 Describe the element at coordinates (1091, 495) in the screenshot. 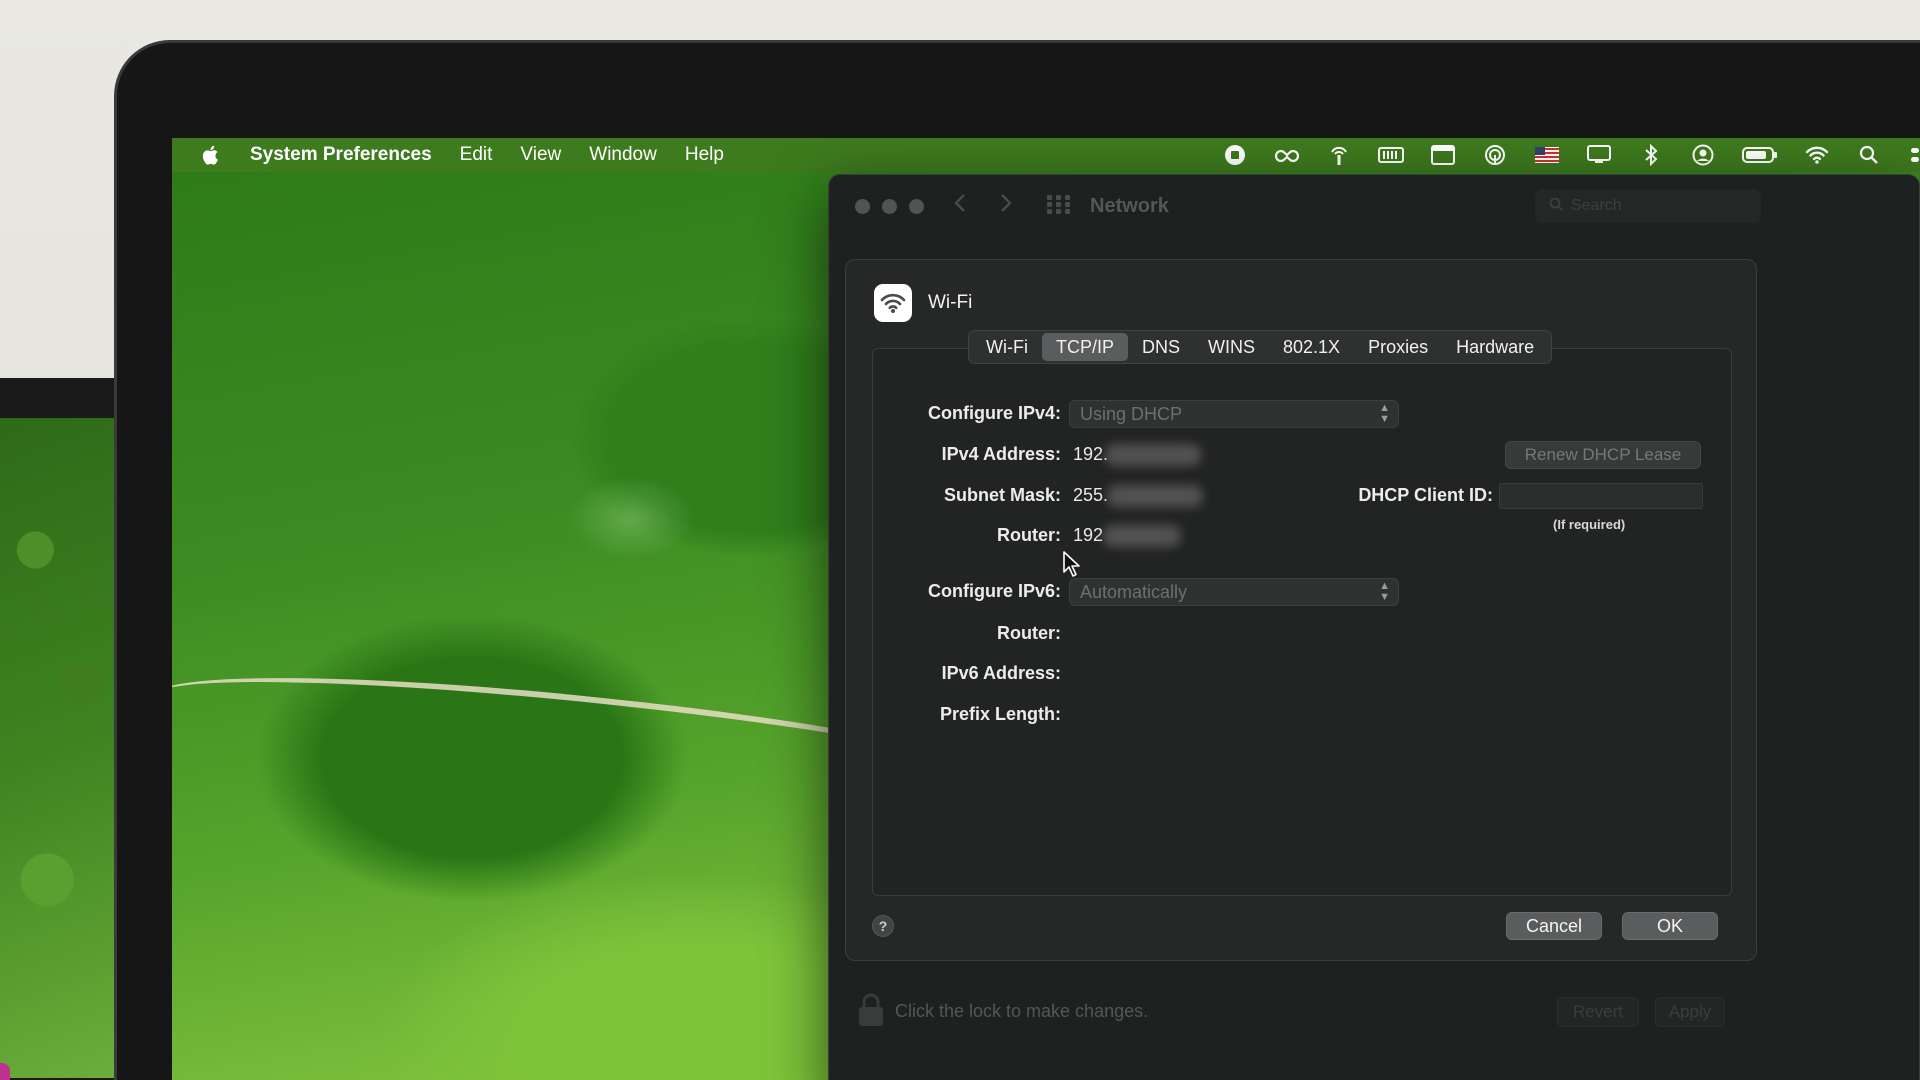

I see `subnet-mask-value: 255.` at that location.